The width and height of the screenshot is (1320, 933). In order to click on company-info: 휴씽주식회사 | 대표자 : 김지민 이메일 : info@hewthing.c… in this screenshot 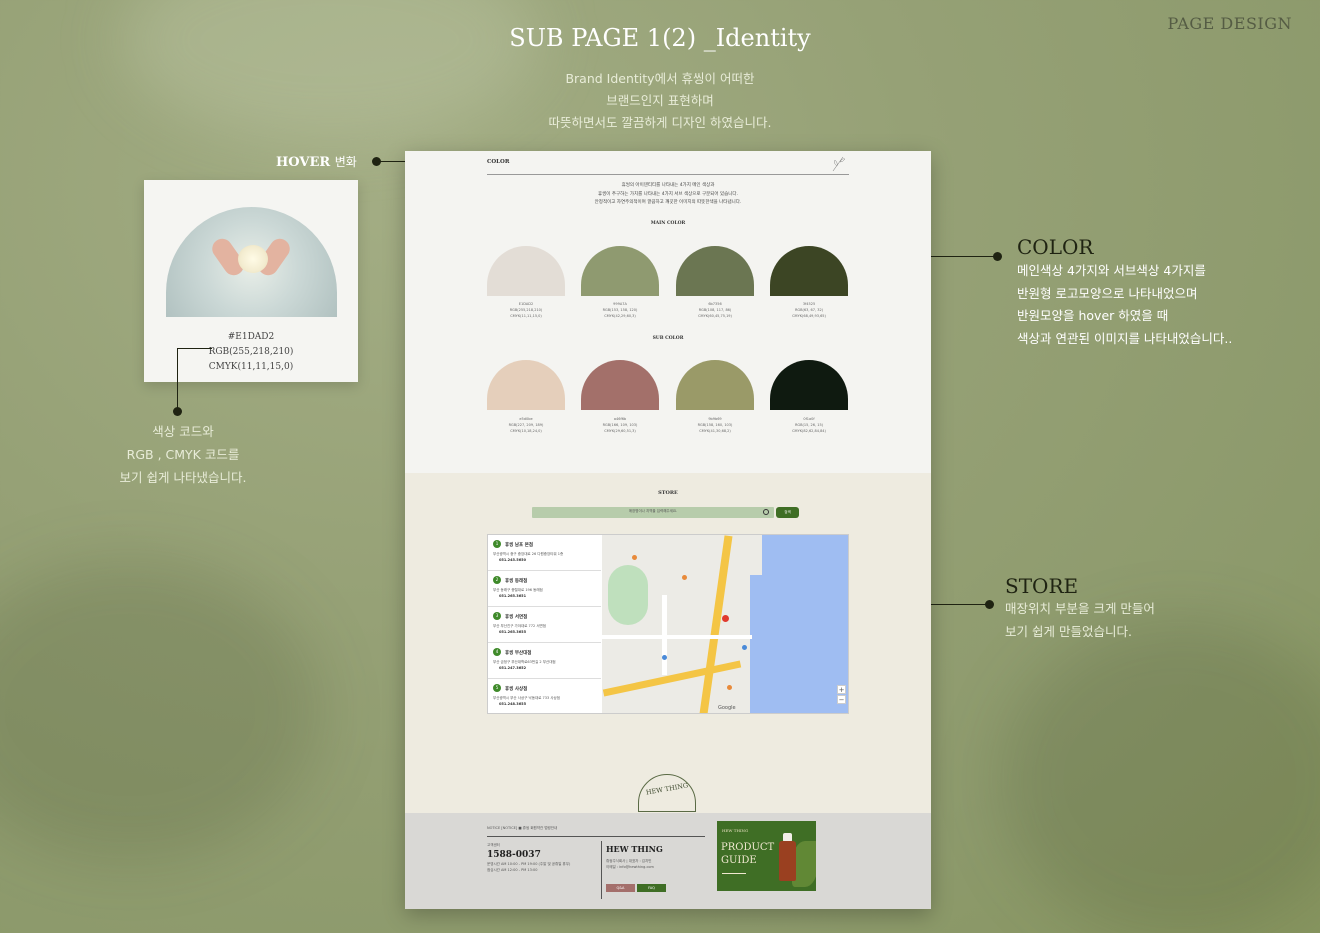, I will do `click(630, 864)`.